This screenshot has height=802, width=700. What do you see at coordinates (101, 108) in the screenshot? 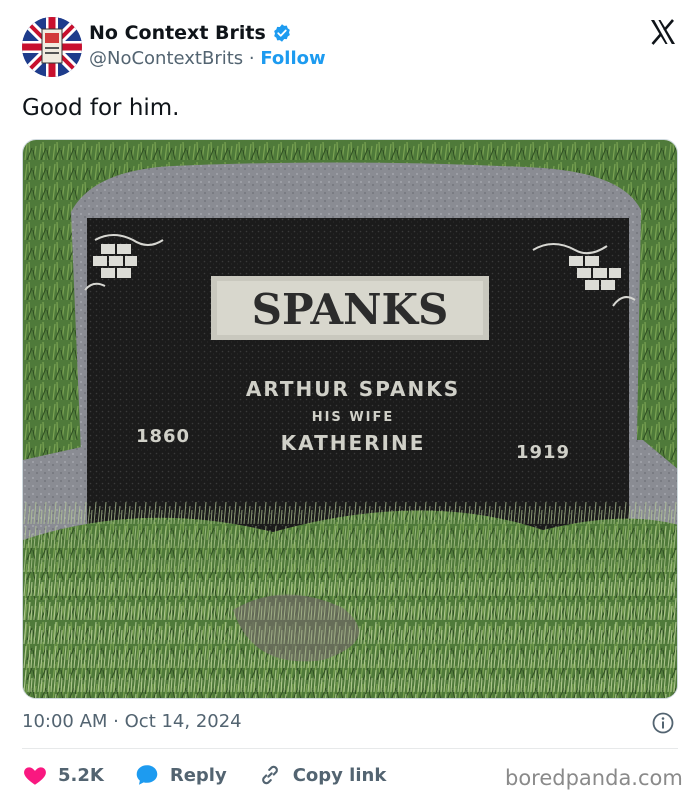
I see `tweet-text: Good for him.` at bounding box center [101, 108].